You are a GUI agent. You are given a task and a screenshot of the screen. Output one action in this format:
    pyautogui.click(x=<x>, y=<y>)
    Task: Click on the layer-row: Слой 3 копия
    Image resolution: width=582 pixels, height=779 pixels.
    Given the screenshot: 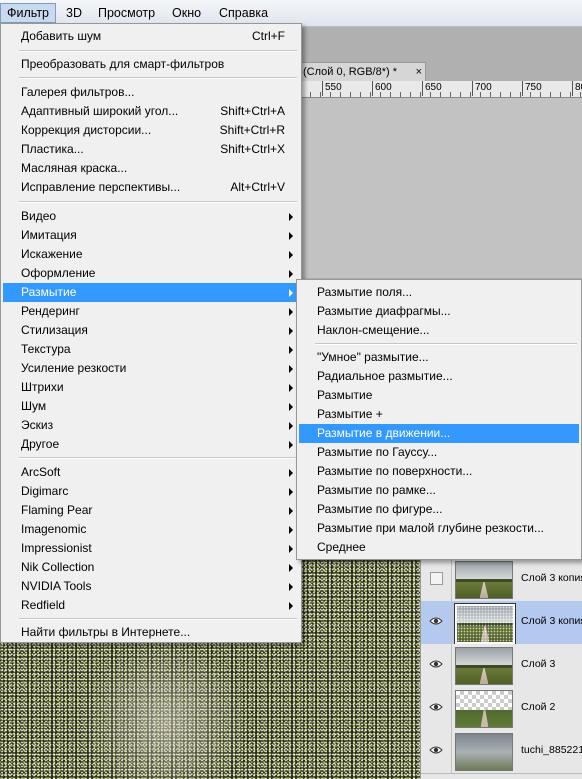 What is the action you would take?
    pyautogui.click(x=501, y=580)
    